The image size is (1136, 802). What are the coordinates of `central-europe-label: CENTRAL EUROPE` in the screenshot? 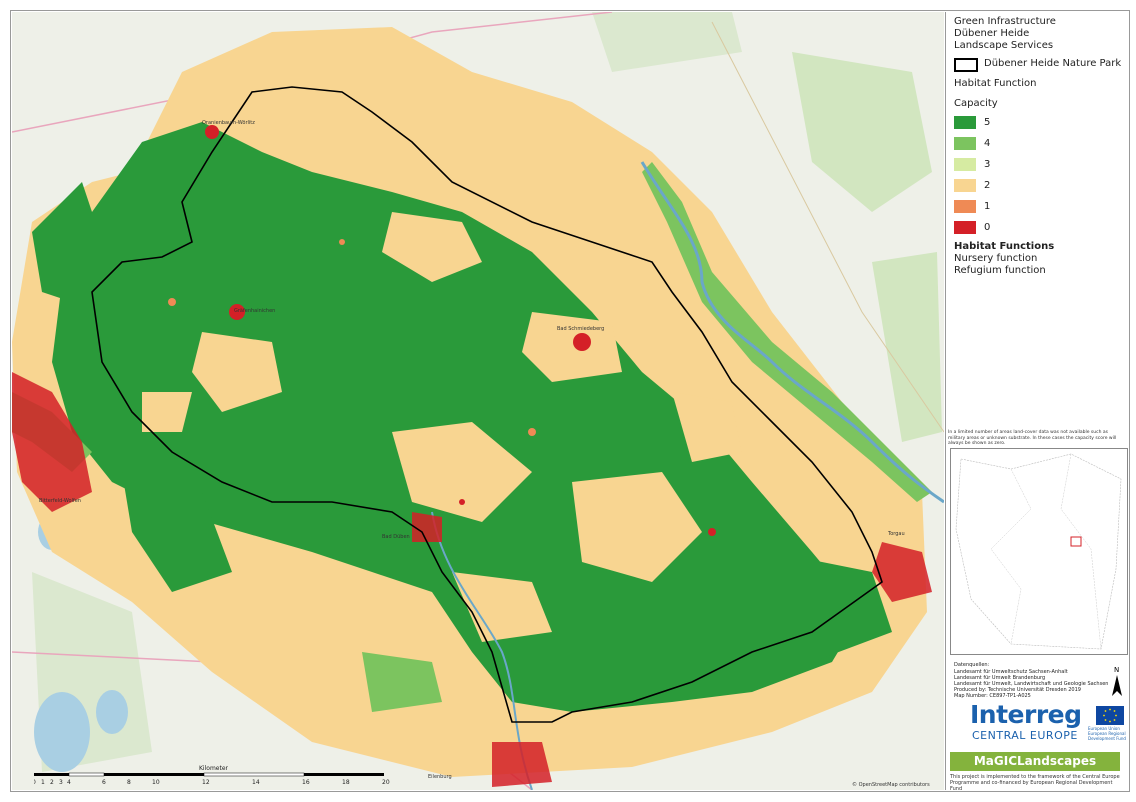 It's located at (1025, 735).